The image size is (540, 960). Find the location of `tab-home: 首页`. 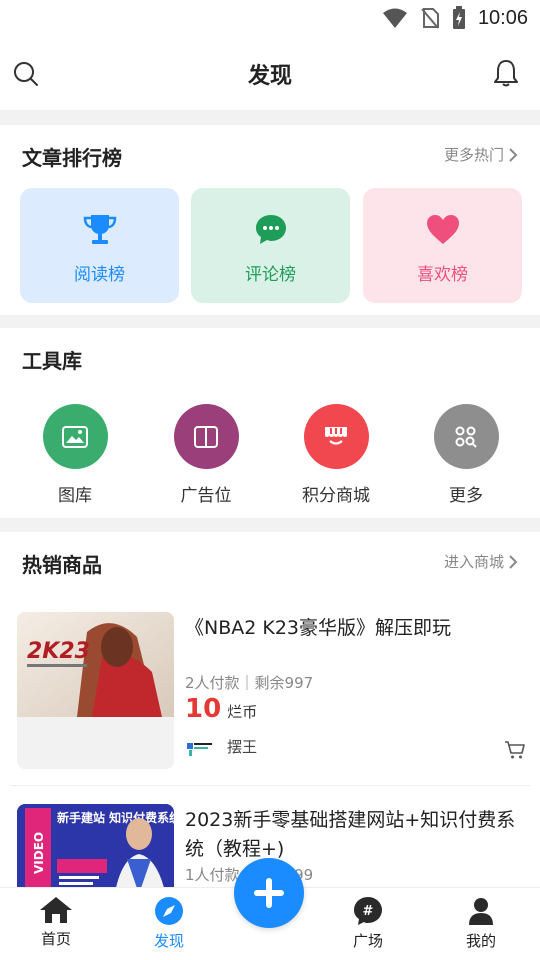

tab-home: 首页 is located at coordinates (56, 922).